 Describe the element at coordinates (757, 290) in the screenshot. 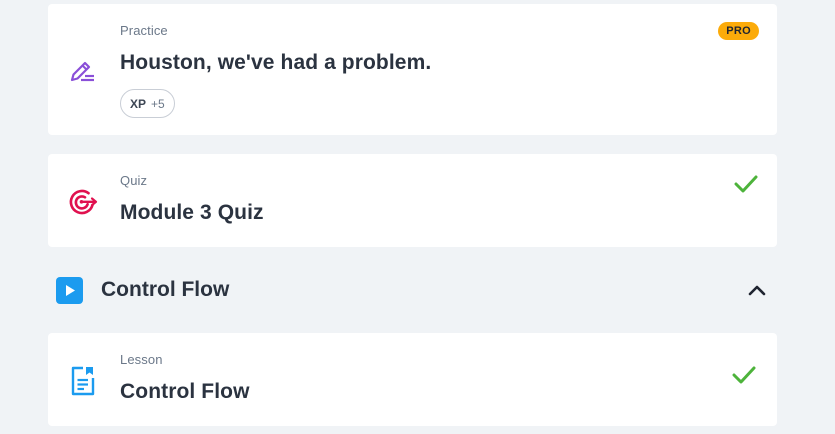

I see `chevron-up-icon` at that location.